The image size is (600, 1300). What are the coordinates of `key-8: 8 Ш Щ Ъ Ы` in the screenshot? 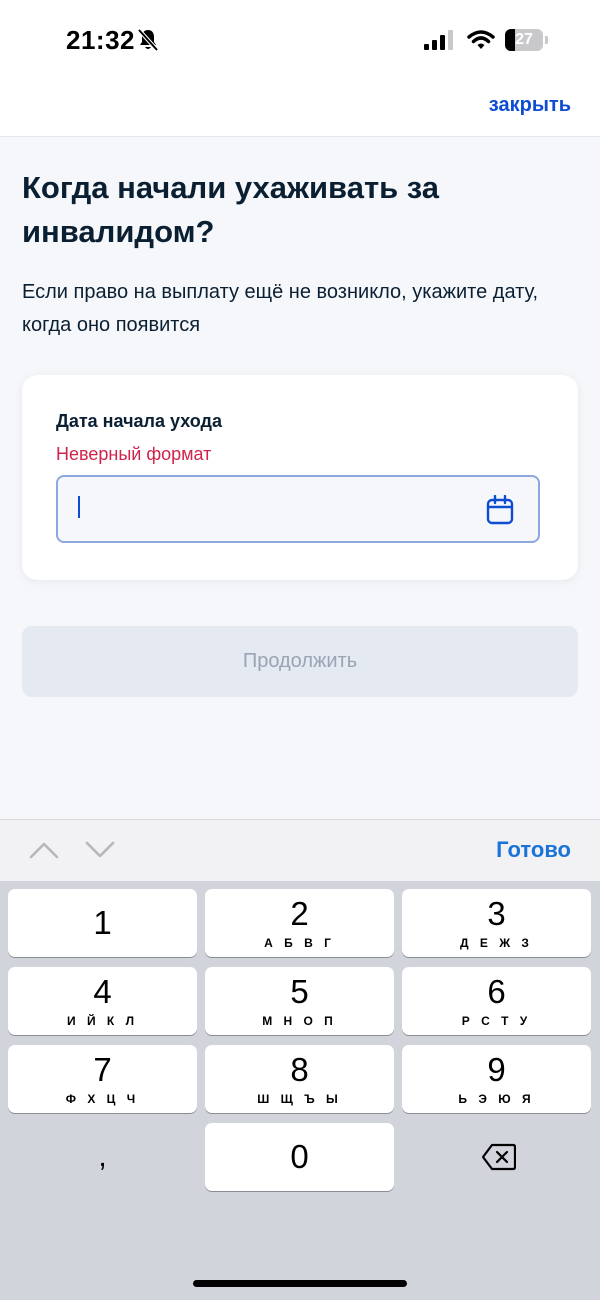 It's located at (299, 1079).